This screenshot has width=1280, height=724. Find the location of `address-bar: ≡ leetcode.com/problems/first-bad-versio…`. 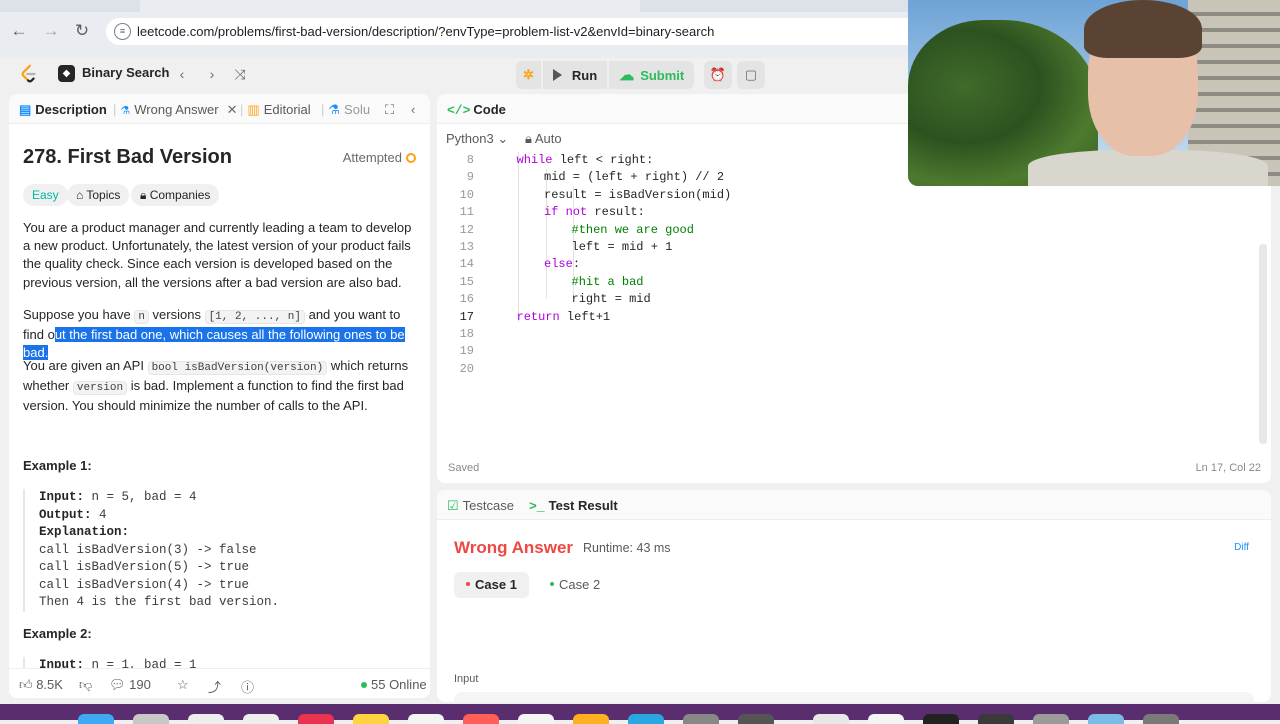

address-bar: ≡ leetcode.com/problems/first-bad-versio… is located at coordinates (526, 31).